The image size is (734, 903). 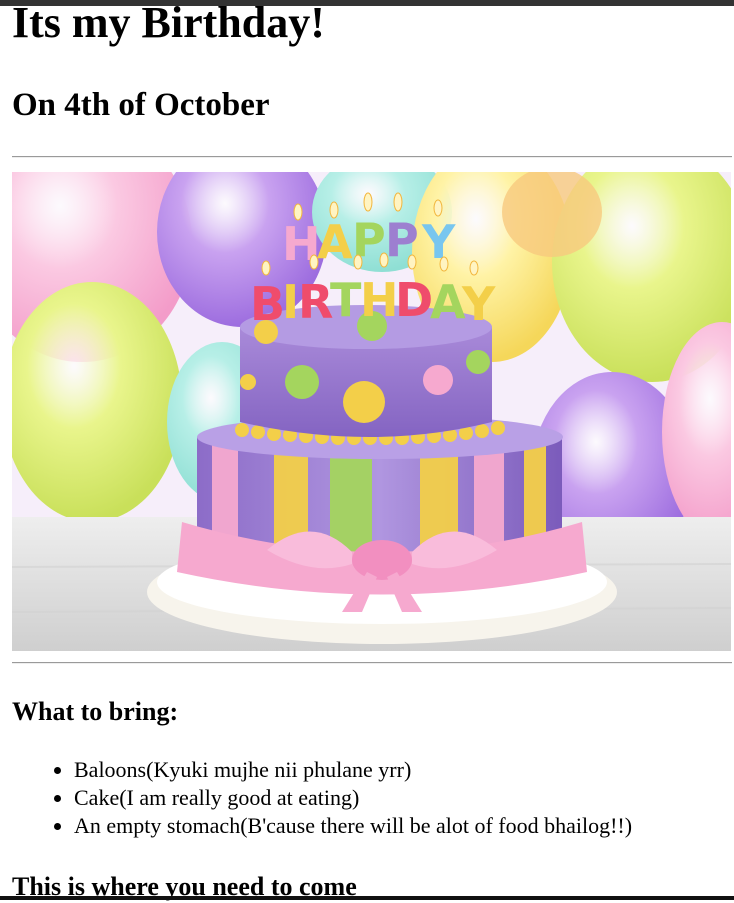 I want to click on horizontal-rule-bottom, so click(x=372, y=663).